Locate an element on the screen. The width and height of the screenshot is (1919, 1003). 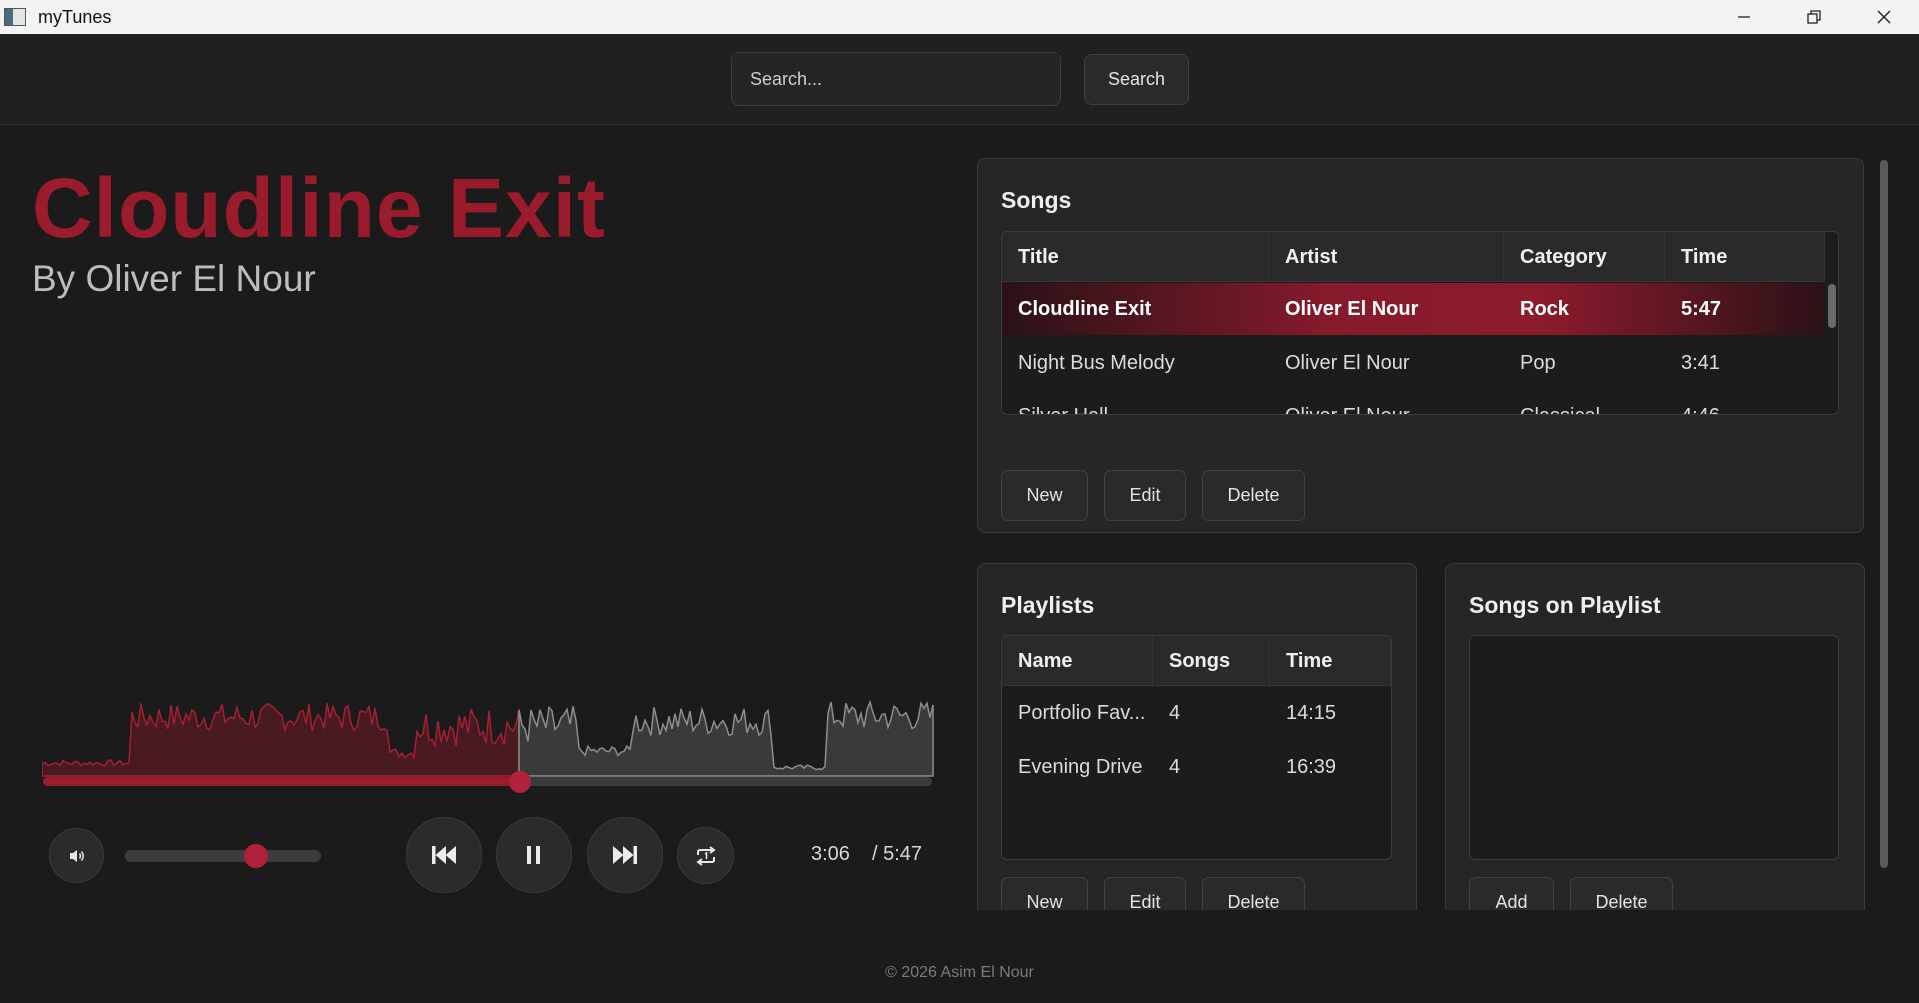
song-title: Cloudline Exit is located at coordinates (1085, 309).